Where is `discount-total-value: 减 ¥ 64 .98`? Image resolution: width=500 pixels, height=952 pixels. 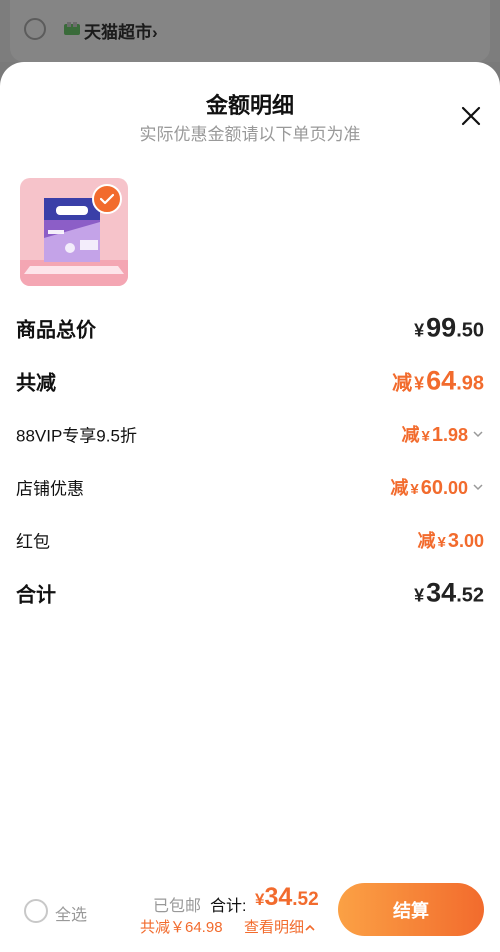
discount-total-value: 减 ¥ 64 .98 is located at coordinates (438, 381).